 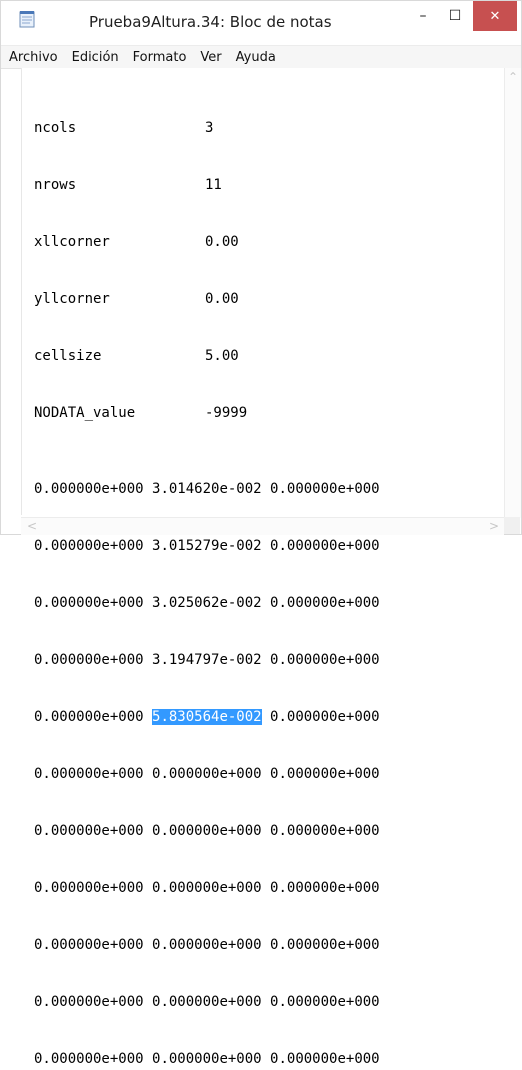 What do you see at coordinates (85, 413) in the screenshot?
I see `header-key: NODATA_value` at bounding box center [85, 413].